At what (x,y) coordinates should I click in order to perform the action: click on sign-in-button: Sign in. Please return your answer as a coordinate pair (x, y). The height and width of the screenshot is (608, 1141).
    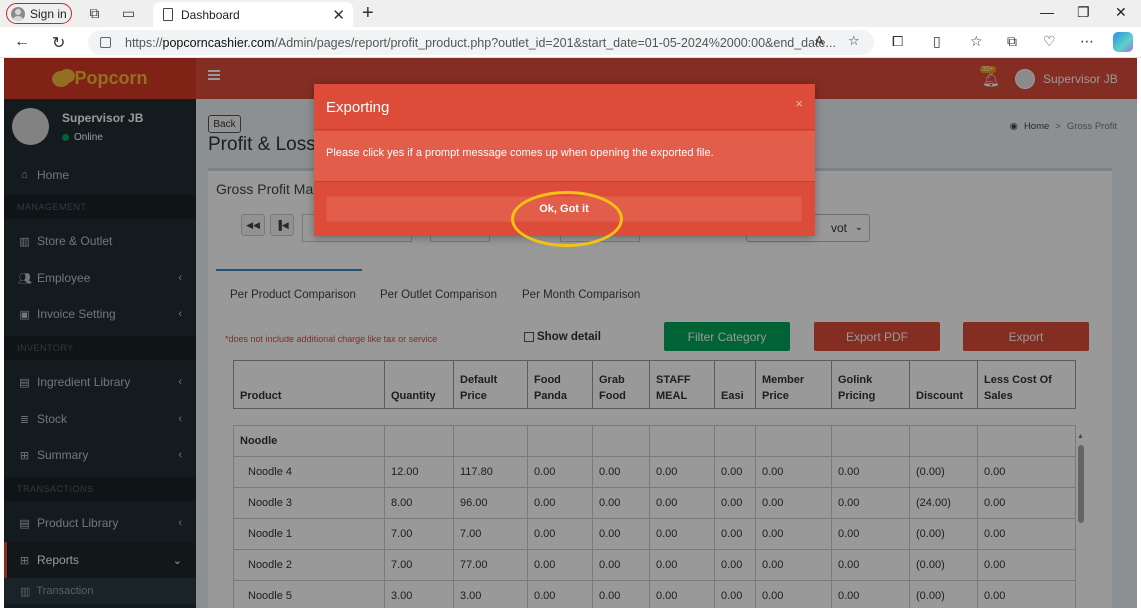
    Looking at the image, I should click on (39, 13).